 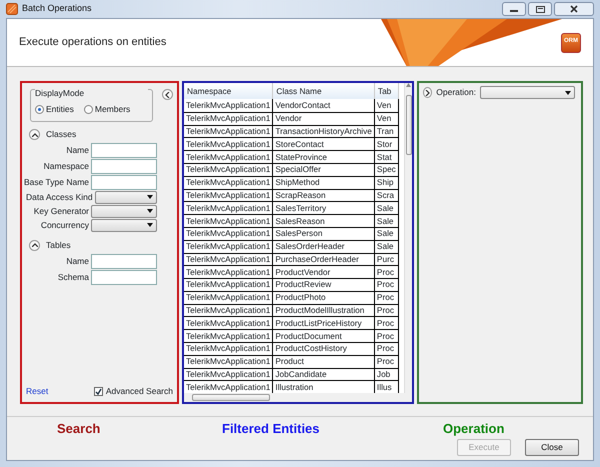 I want to click on maximize-icon, so click(x=540, y=9).